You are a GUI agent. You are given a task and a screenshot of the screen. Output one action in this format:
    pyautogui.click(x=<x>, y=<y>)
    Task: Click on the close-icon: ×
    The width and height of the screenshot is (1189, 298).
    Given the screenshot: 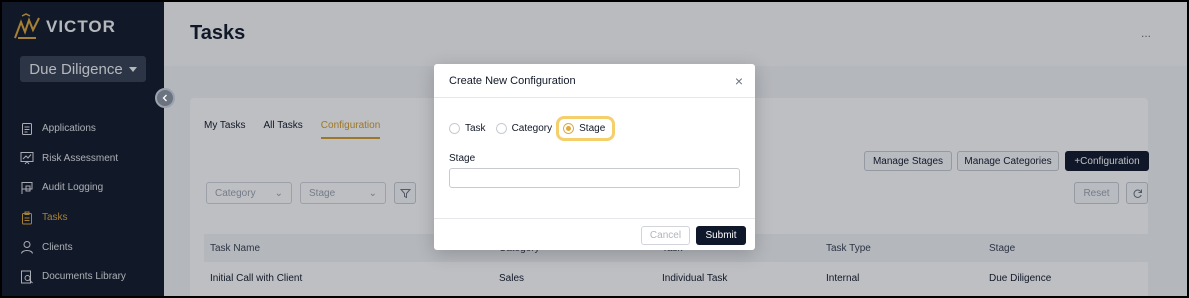 What is the action you would take?
    pyautogui.click(x=739, y=81)
    